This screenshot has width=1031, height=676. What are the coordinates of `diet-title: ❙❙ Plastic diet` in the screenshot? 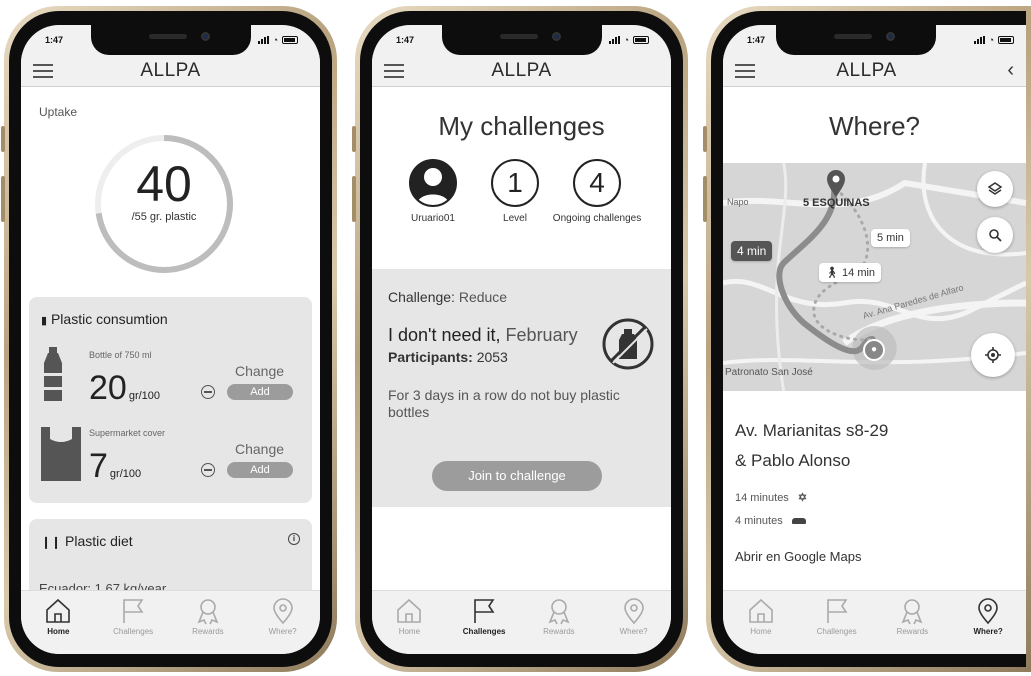 It's located at (87, 541).